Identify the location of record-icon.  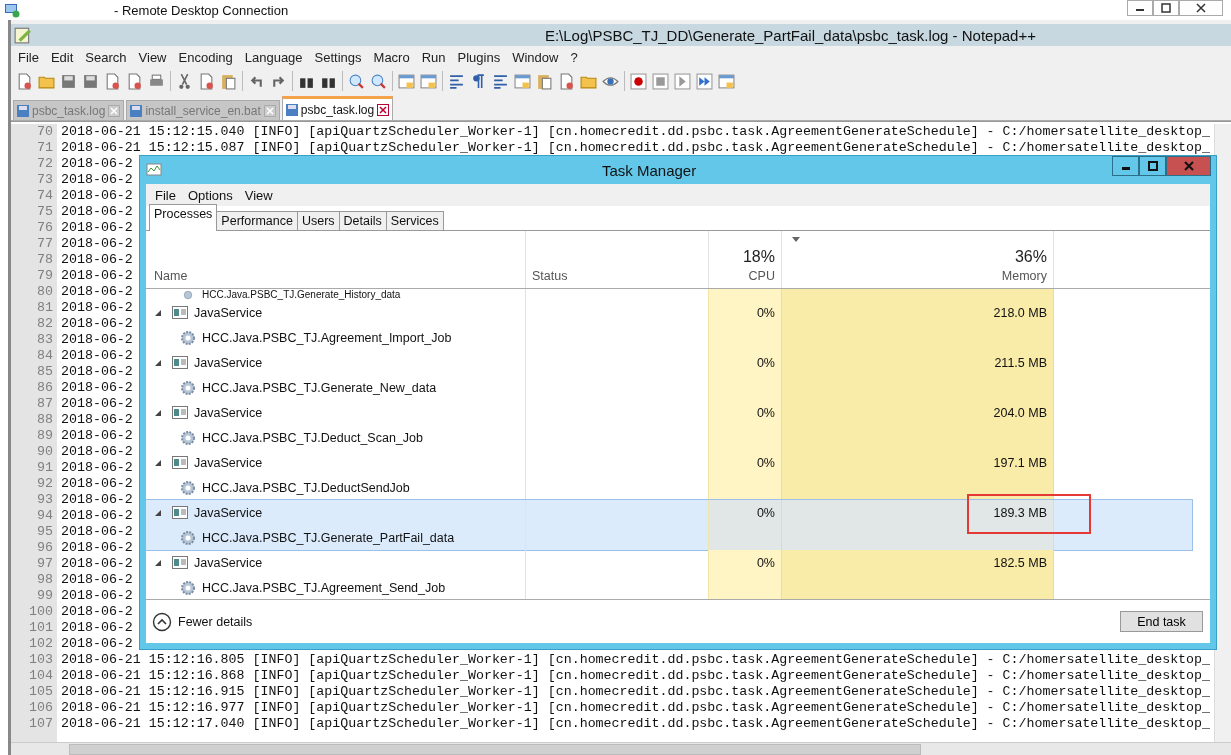
(638, 81).